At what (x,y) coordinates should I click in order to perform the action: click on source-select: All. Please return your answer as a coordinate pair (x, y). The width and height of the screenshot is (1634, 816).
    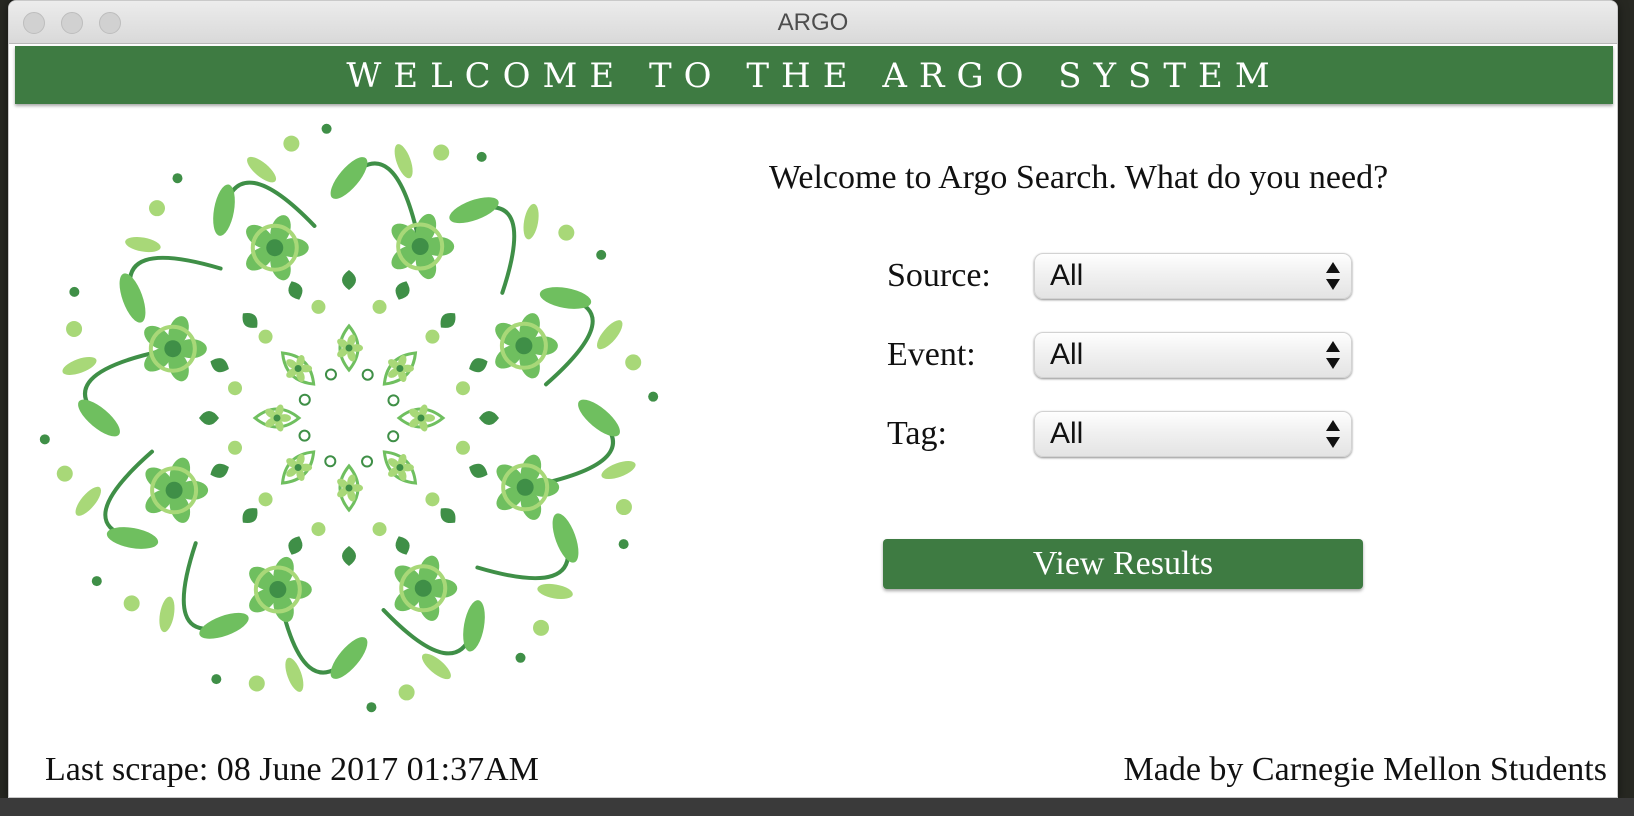
    Looking at the image, I should click on (1193, 276).